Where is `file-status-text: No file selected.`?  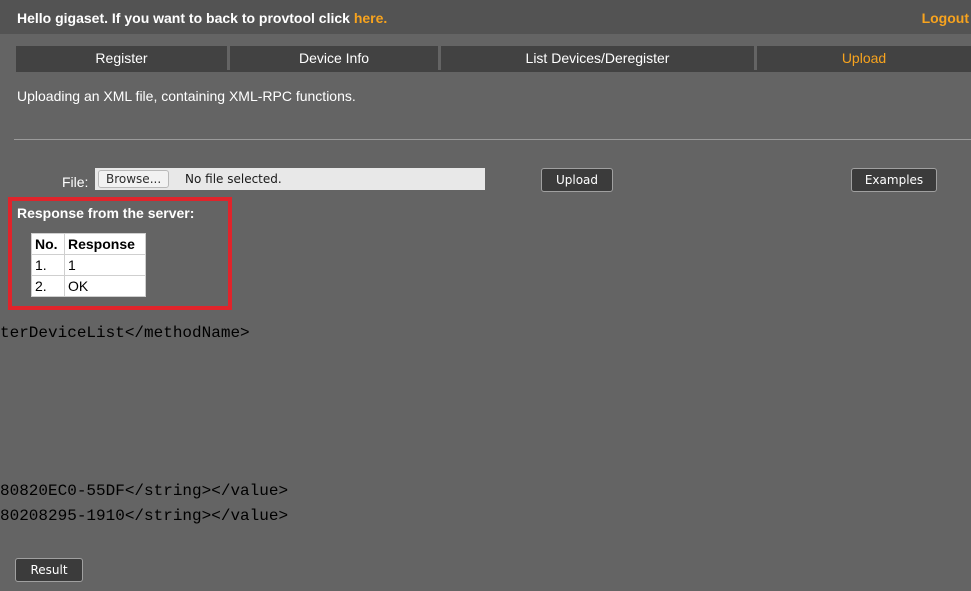
file-status-text: No file selected. is located at coordinates (233, 179).